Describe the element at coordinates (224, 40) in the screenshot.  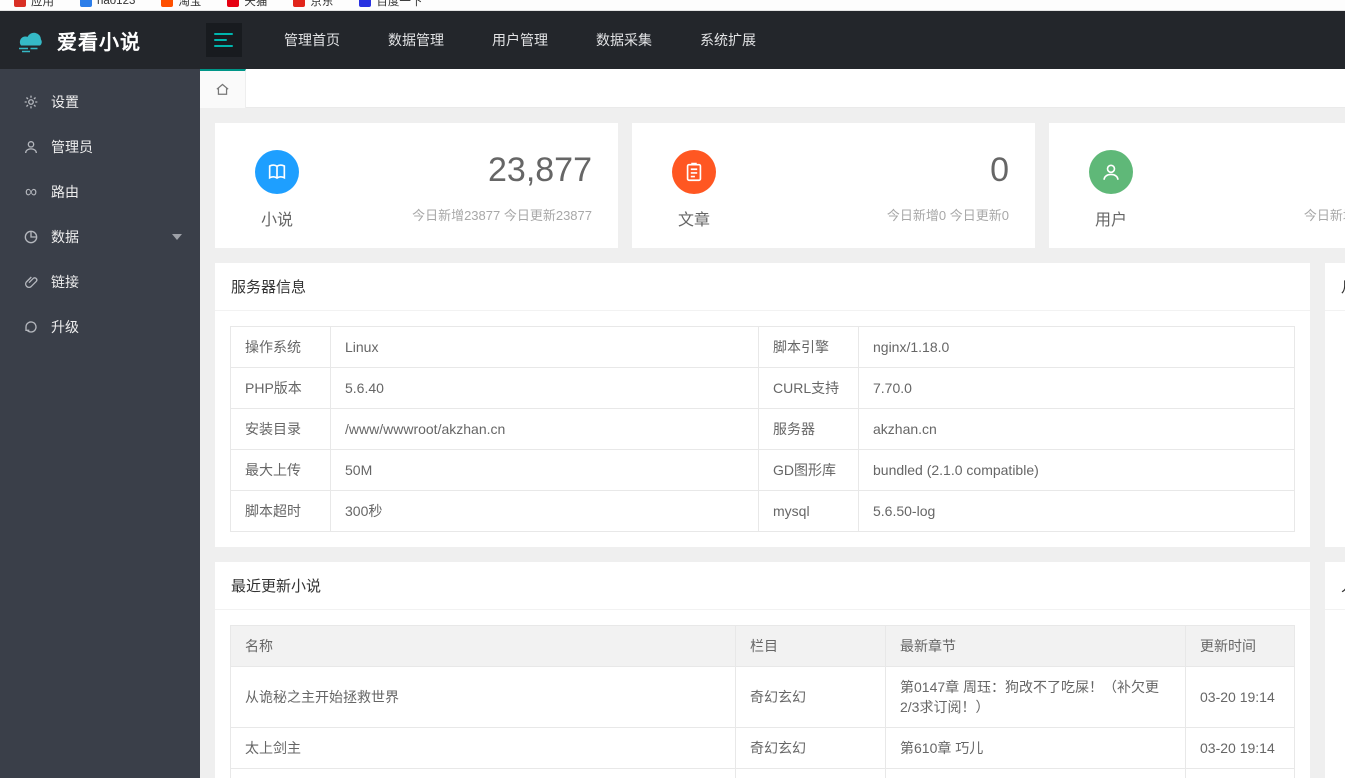
I see `collapse-menu-icon` at that location.